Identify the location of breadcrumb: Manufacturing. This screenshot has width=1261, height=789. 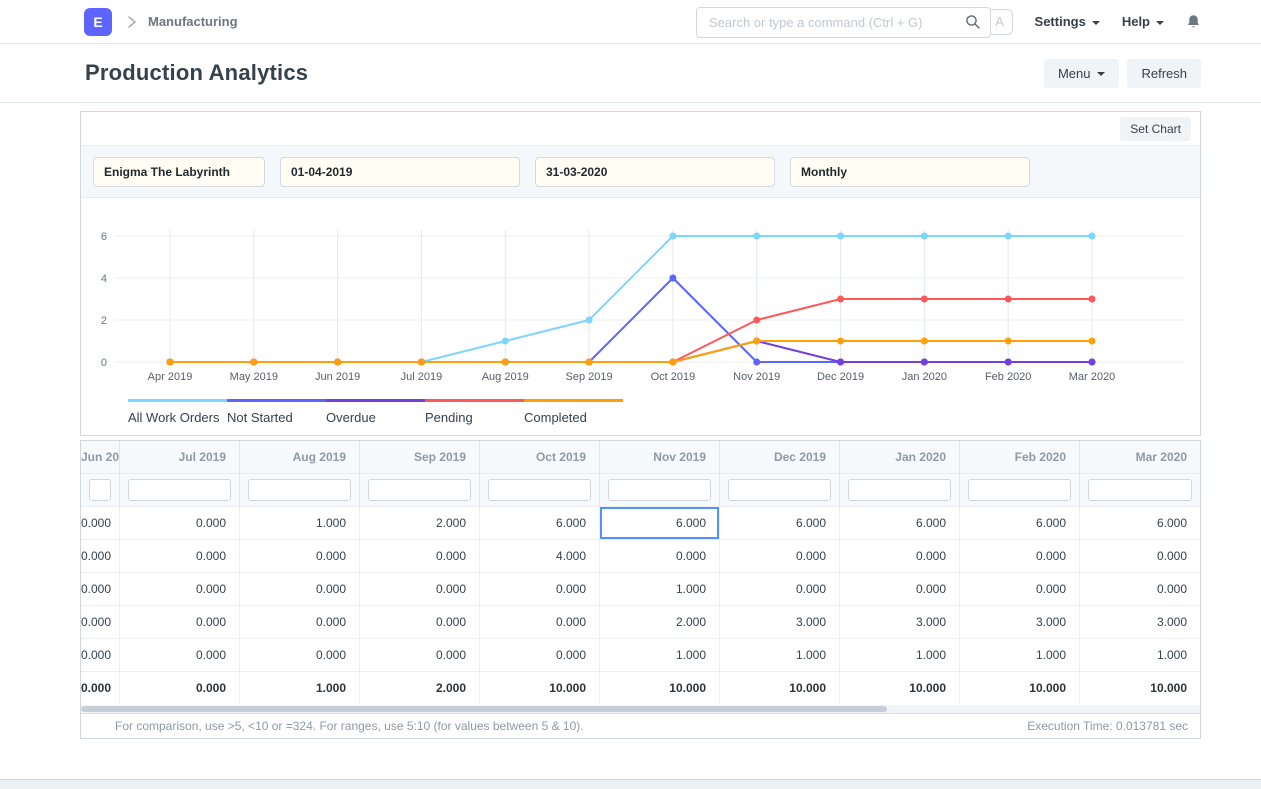
(193, 21).